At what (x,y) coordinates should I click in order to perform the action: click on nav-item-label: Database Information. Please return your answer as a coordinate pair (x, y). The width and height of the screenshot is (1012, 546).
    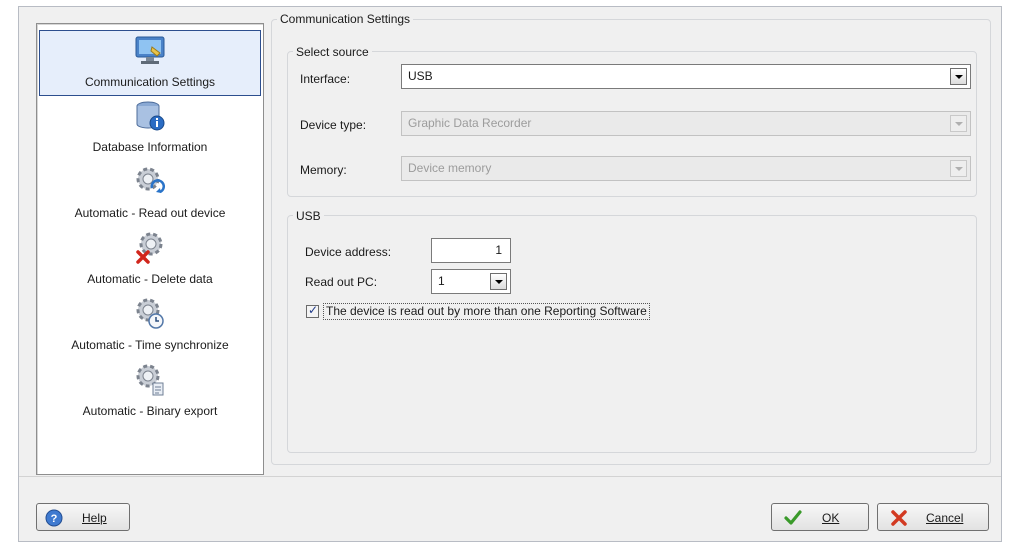
    Looking at the image, I should click on (150, 147).